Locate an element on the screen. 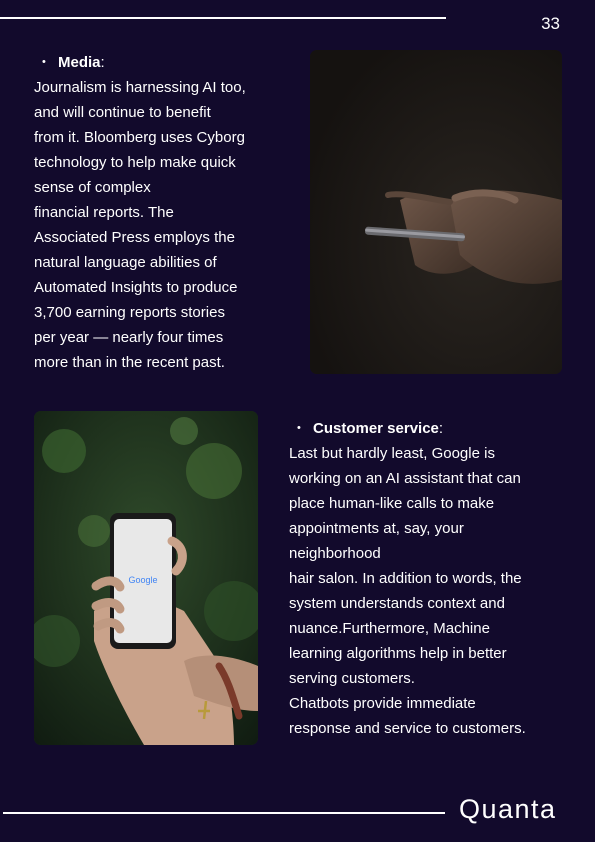 The image size is (595, 842). media-line: Journalism is harnessing AI too, is located at coordinates (140, 87).